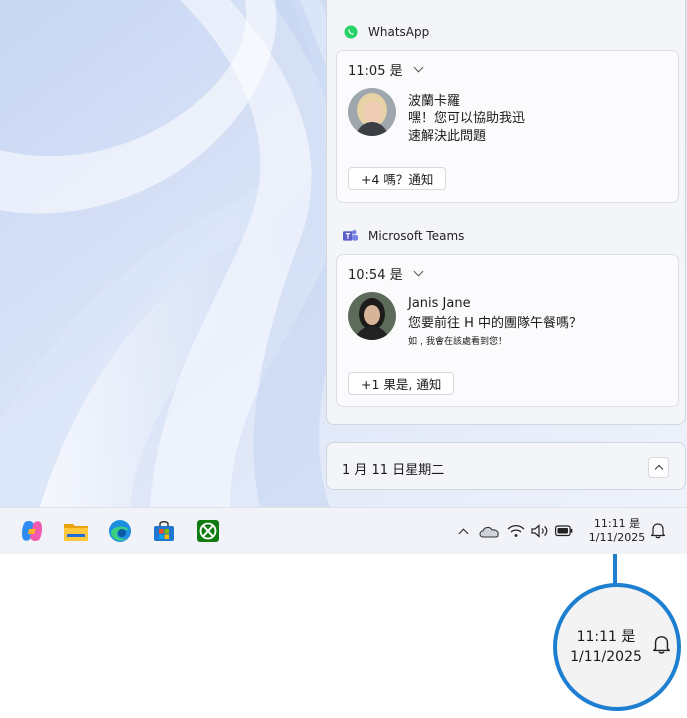 The height and width of the screenshot is (718, 687). What do you see at coordinates (615, 569) in the screenshot?
I see `callout-line` at bounding box center [615, 569].